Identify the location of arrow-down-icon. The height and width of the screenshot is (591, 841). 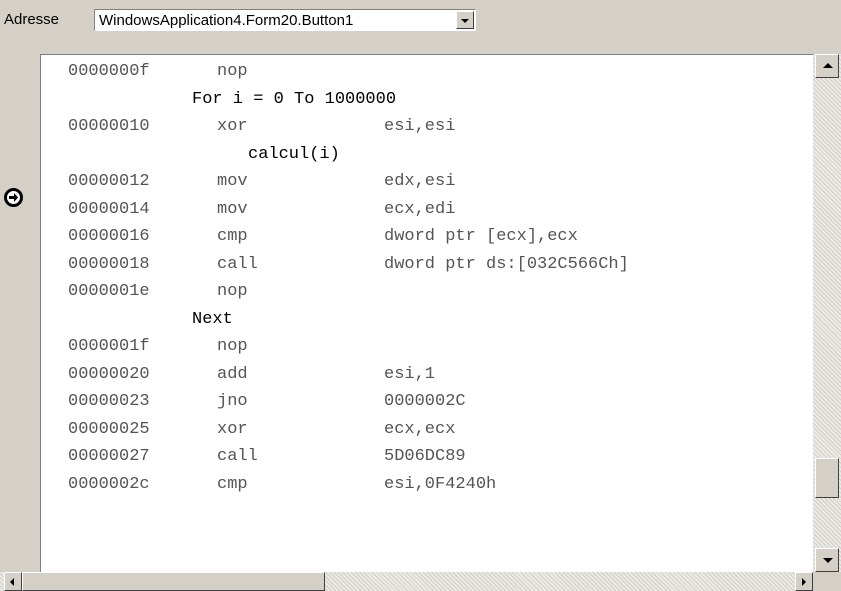
(828, 560).